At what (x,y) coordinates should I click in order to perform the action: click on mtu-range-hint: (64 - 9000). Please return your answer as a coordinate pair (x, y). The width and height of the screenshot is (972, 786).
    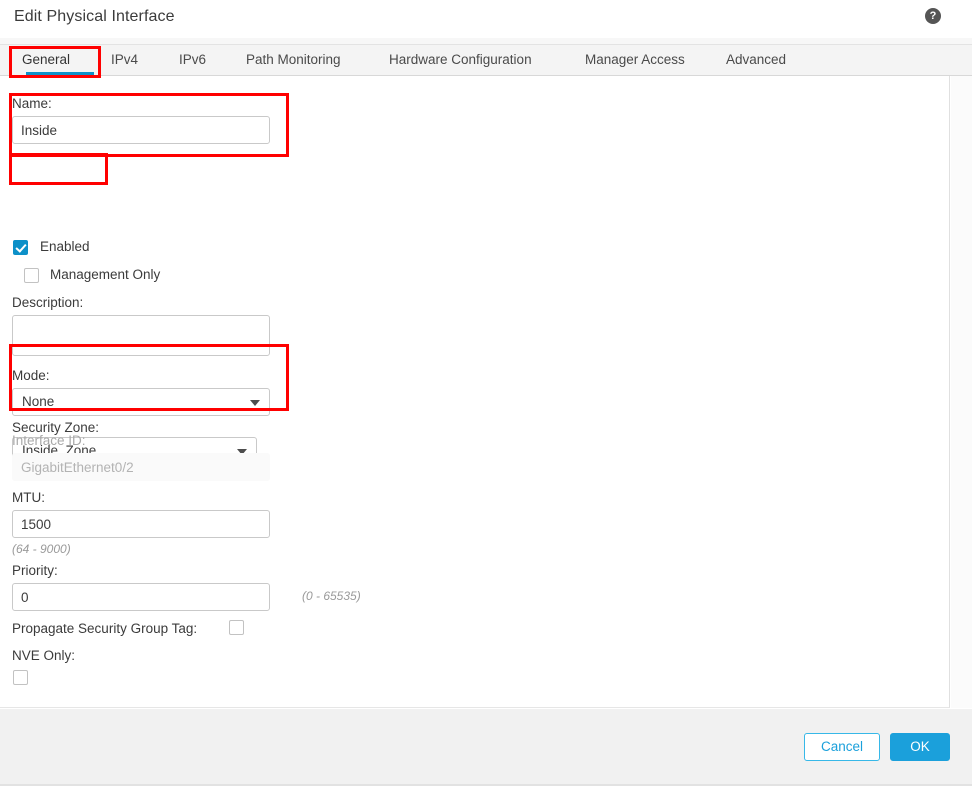
    Looking at the image, I should click on (41, 549).